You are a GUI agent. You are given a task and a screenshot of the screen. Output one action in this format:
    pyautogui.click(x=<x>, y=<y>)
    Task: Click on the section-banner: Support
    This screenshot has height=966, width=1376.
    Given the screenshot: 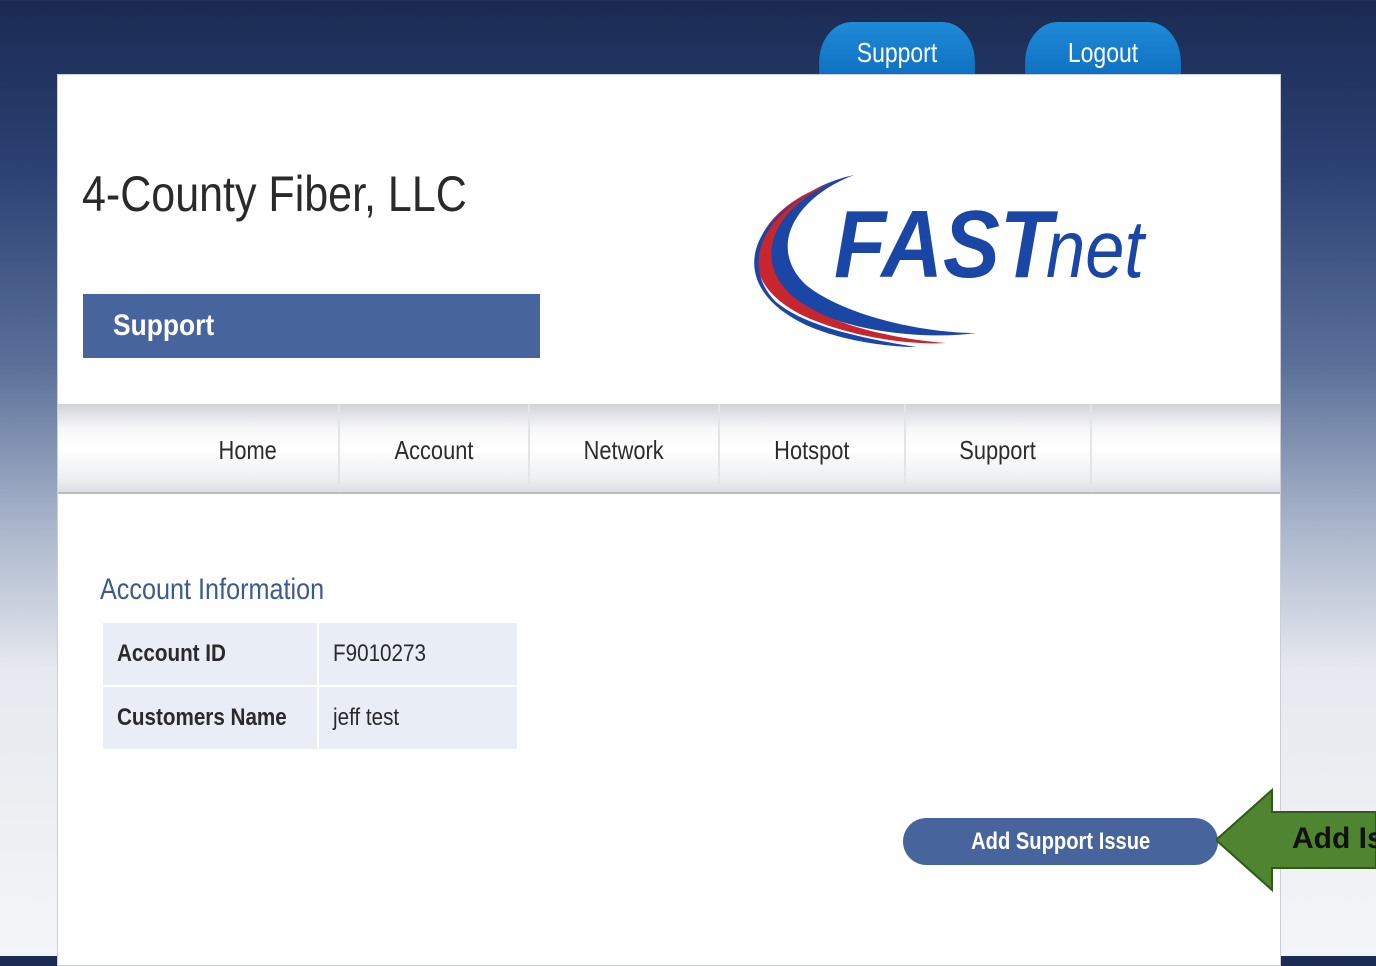 What is the action you would take?
    pyautogui.click(x=311, y=326)
    